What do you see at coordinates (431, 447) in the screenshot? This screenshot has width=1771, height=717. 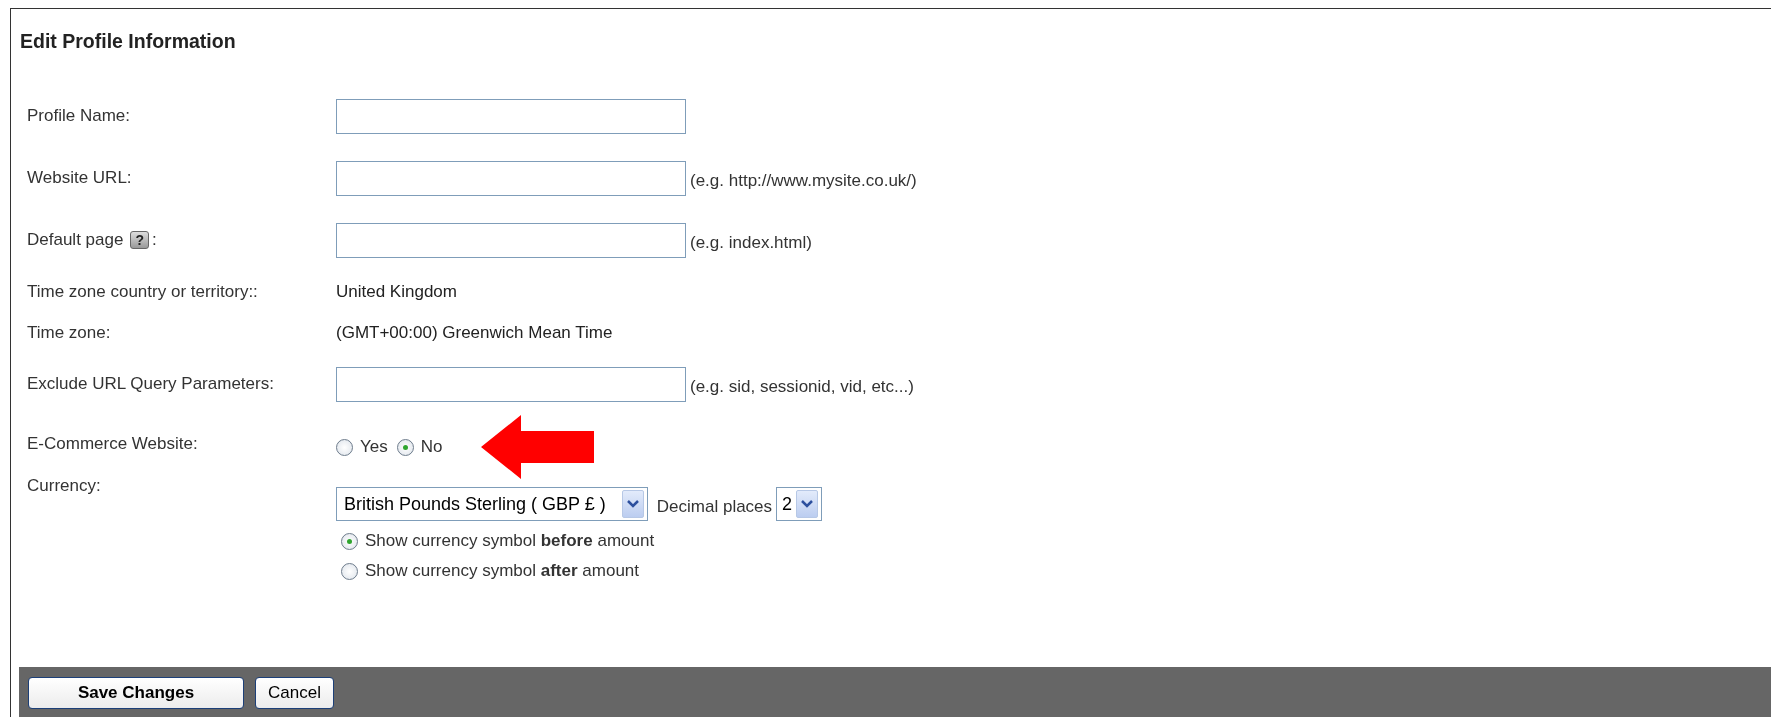 I see `radio-label: No` at bounding box center [431, 447].